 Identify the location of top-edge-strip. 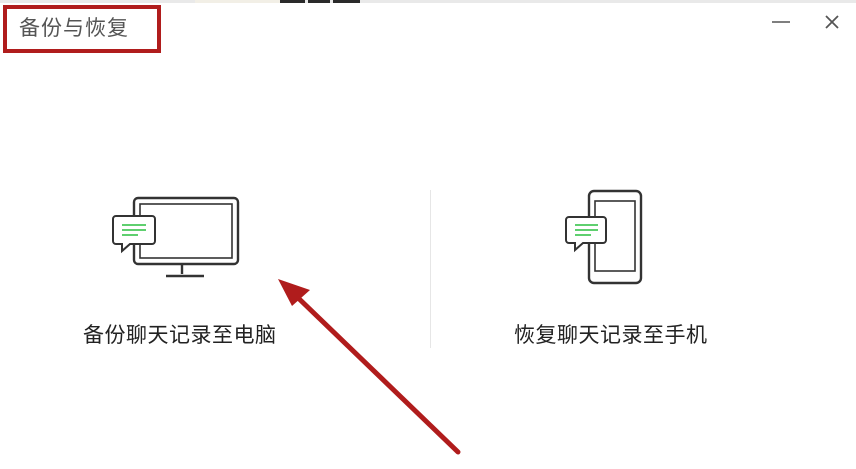
(428, 1).